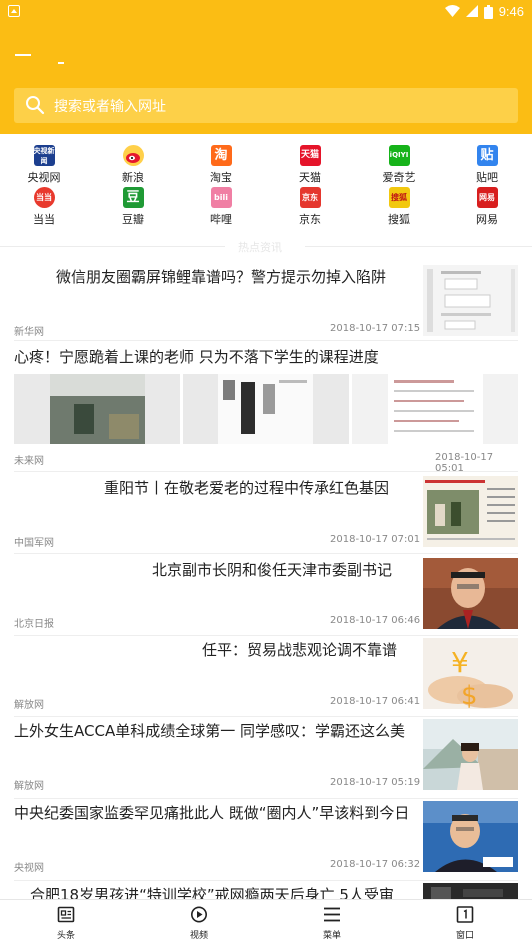 This screenshot has height=947, width=532. What do you see at coordinates (221, 166) in the screenshot?
I see `shortcut-taobao: 淘 淘宝` at bounding box center [221, 166].